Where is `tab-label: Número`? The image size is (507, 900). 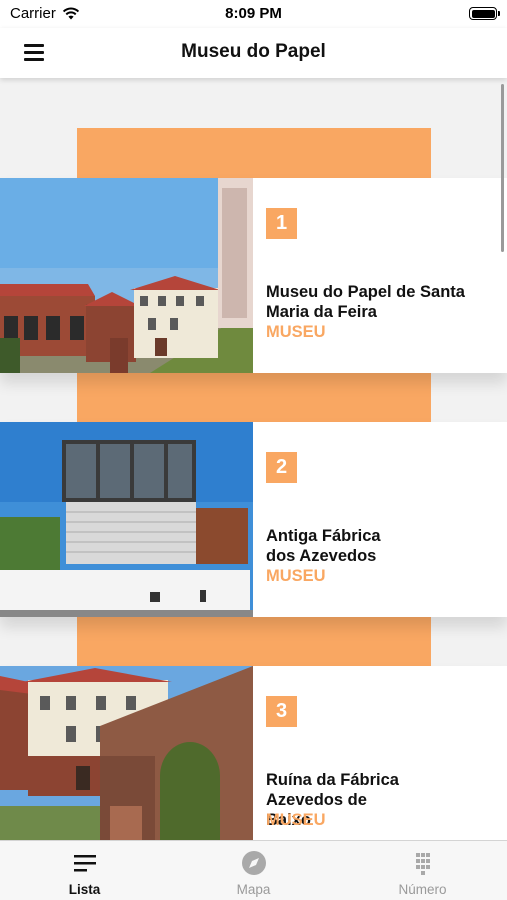 tab-label: Número is located at coordinates (422, 889).